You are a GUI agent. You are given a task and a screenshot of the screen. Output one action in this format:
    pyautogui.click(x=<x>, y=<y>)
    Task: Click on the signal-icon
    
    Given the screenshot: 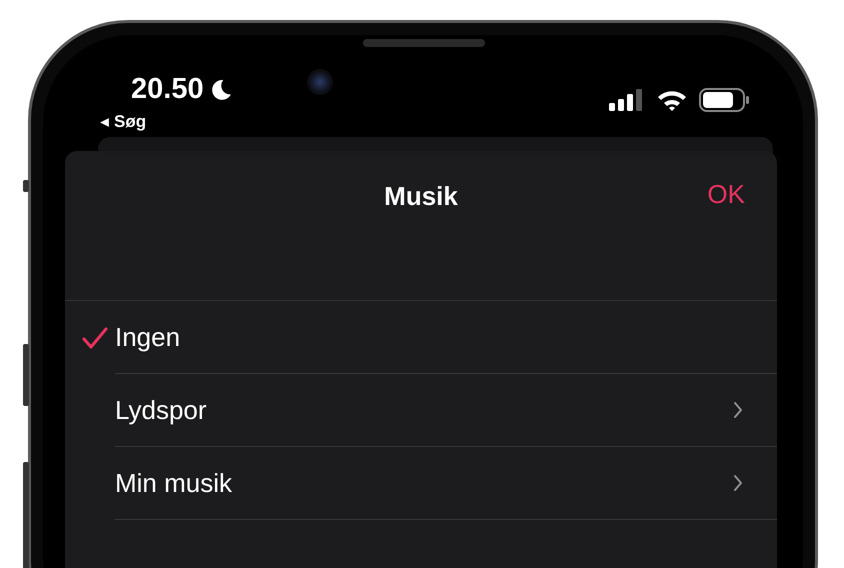 What is the action you would take?
    pyautogui.click(x=627, y=100)
    